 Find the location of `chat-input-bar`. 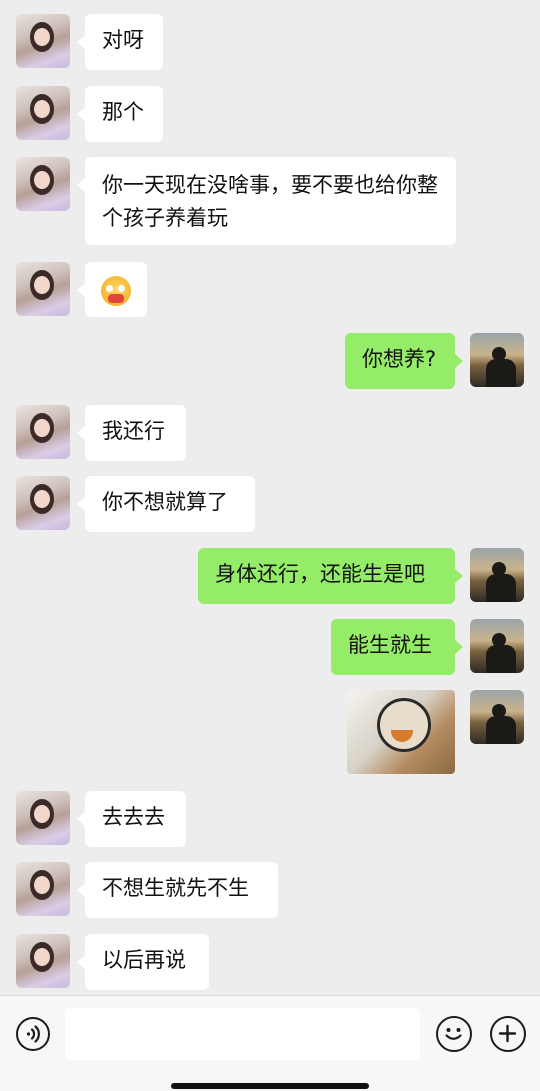

chat-input-bar is located at coordinates (270, 1043).